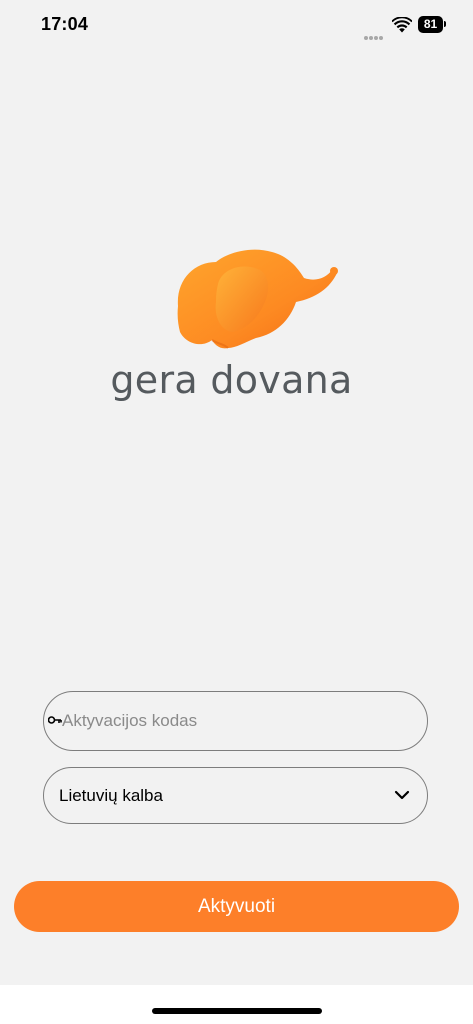 The height and width of the screenshot is (1024, 473). What do you see at coordinates (111, 795) in the screenshot?
I see `language-select-value: Lietuvių kalba` at bounding box center [111, 795].